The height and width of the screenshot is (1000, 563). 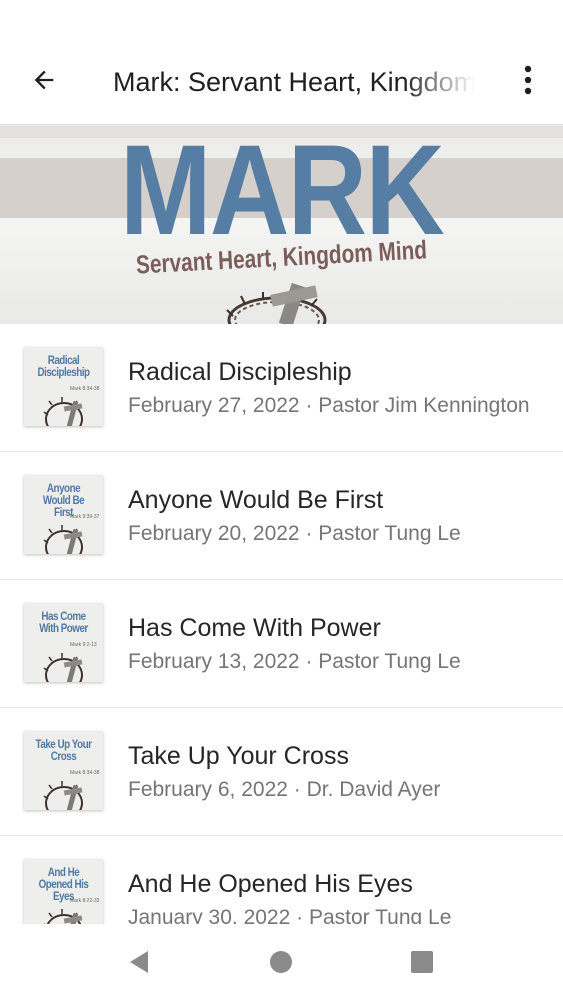 I want to click on back-button, so click(x=44, y=80).